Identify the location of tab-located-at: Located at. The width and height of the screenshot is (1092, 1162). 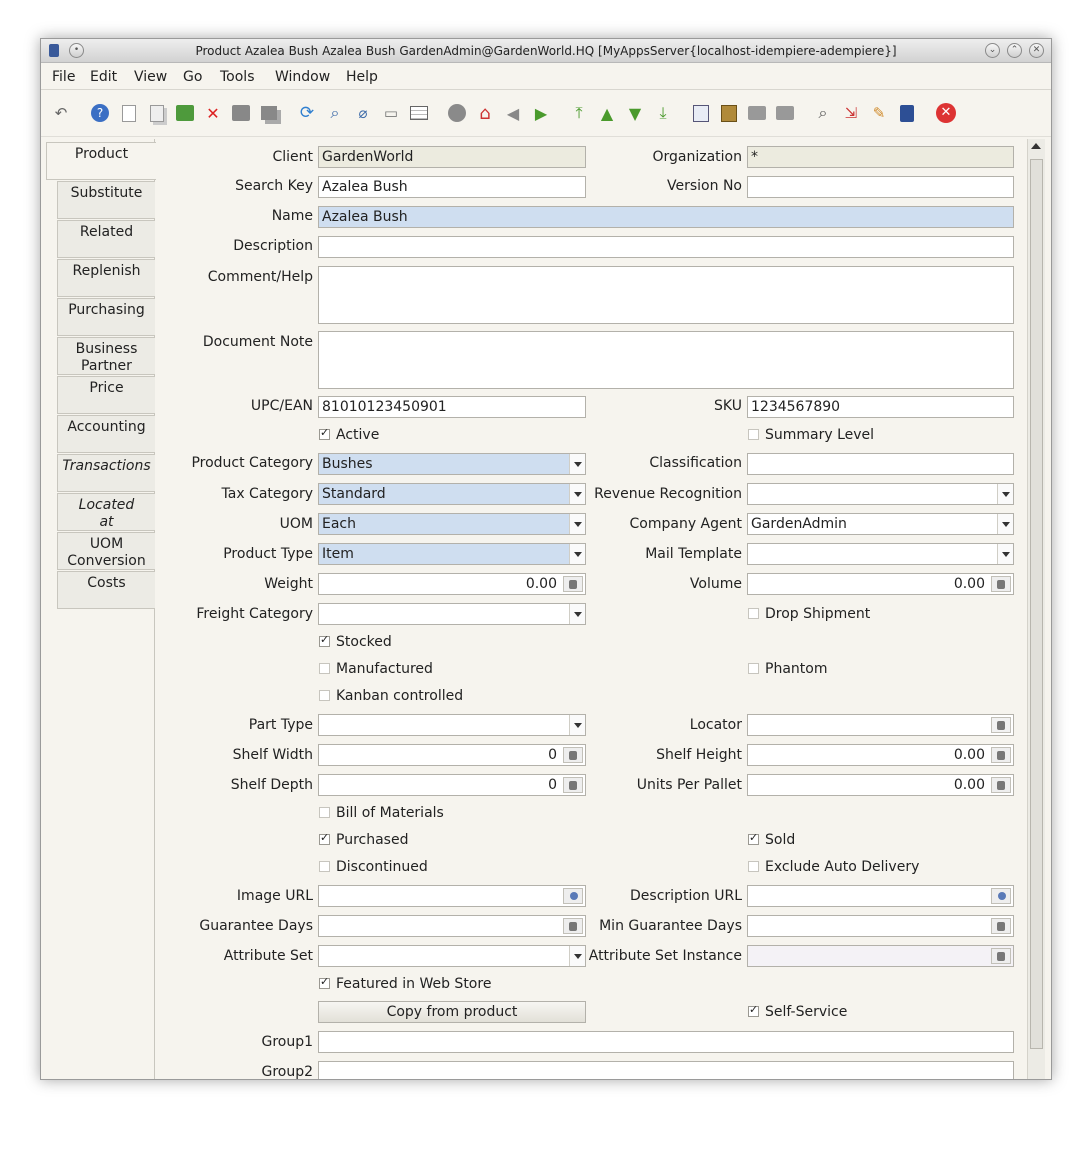
(106, 512).